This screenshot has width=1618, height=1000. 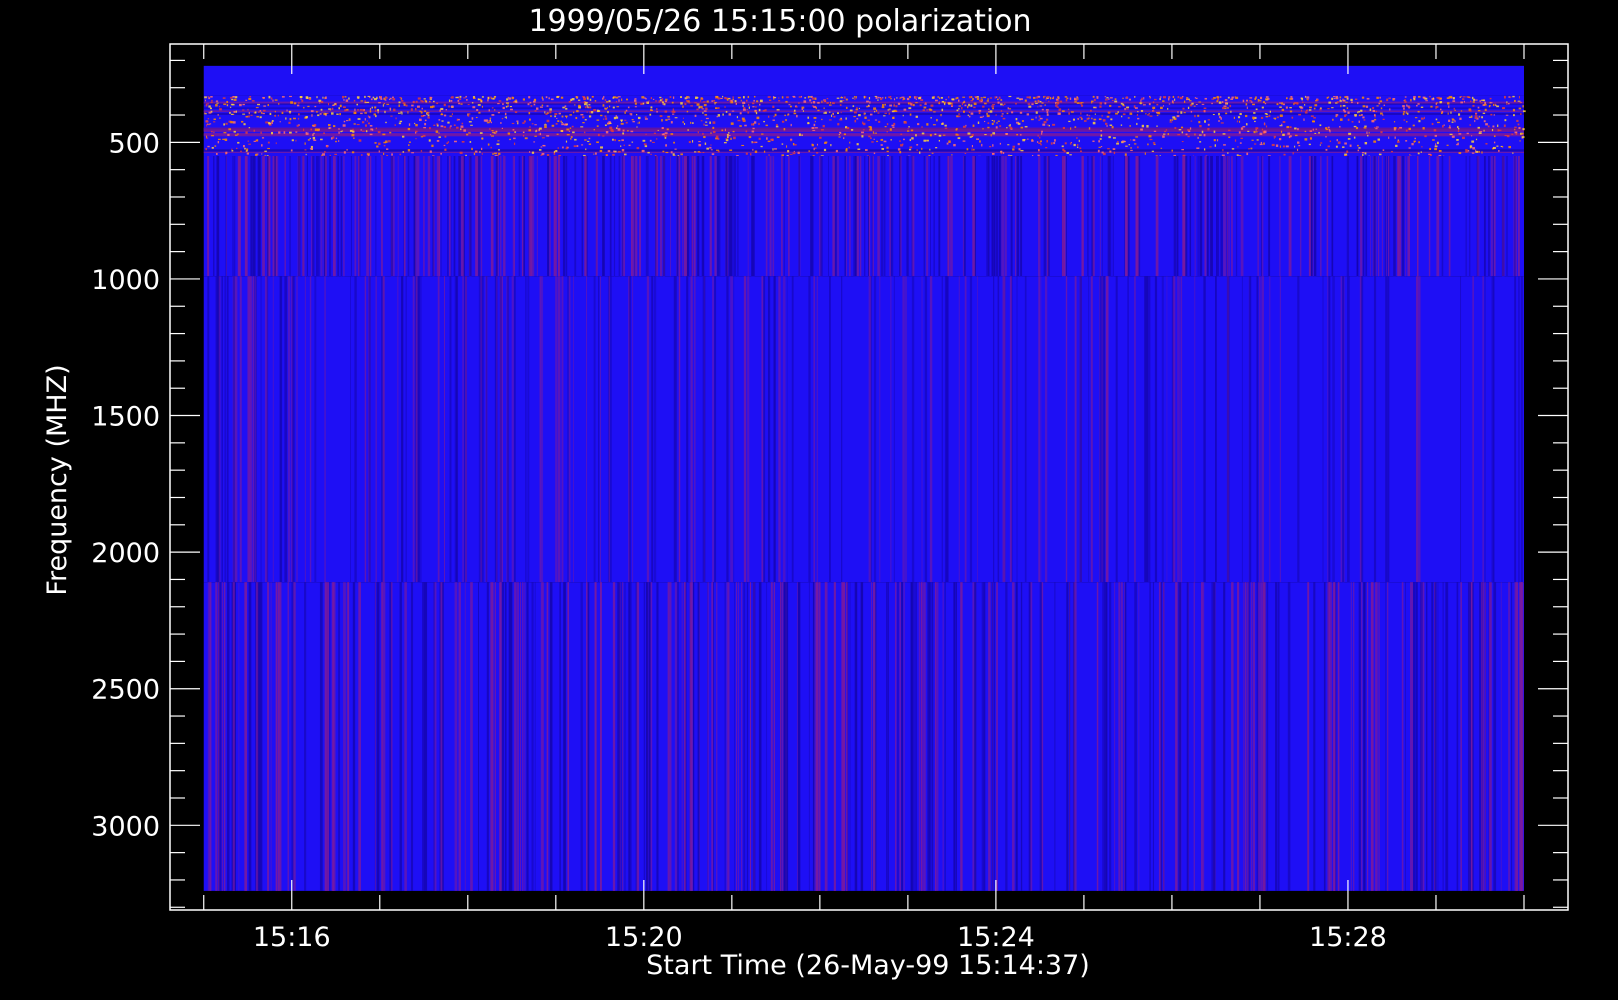 I want to click on heatmap-streak, so click(x=863, y=134).